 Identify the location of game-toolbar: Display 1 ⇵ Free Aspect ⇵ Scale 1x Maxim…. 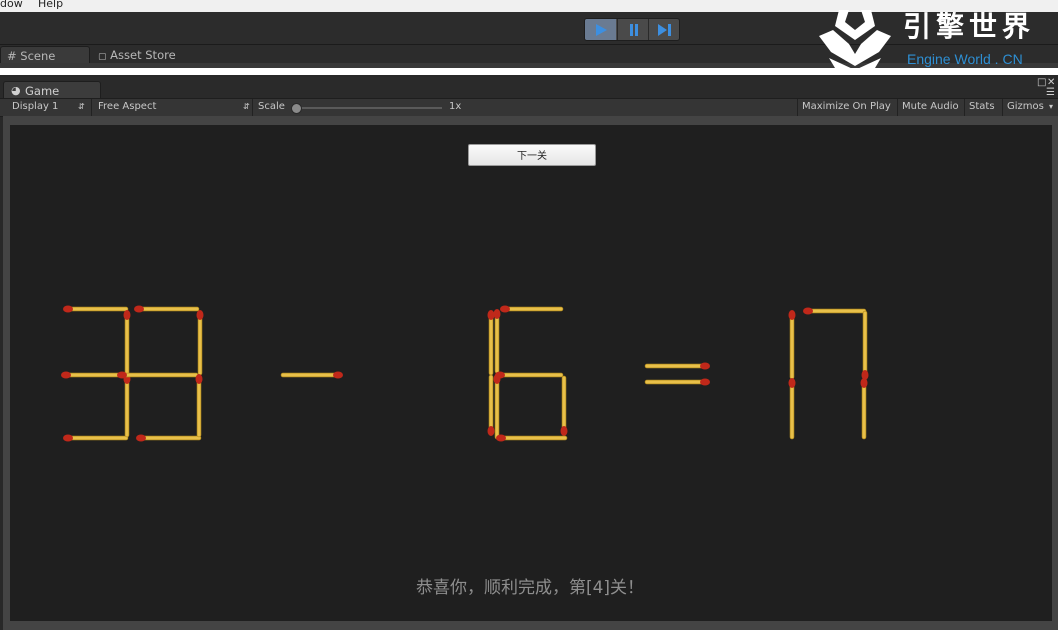
(529, 107).